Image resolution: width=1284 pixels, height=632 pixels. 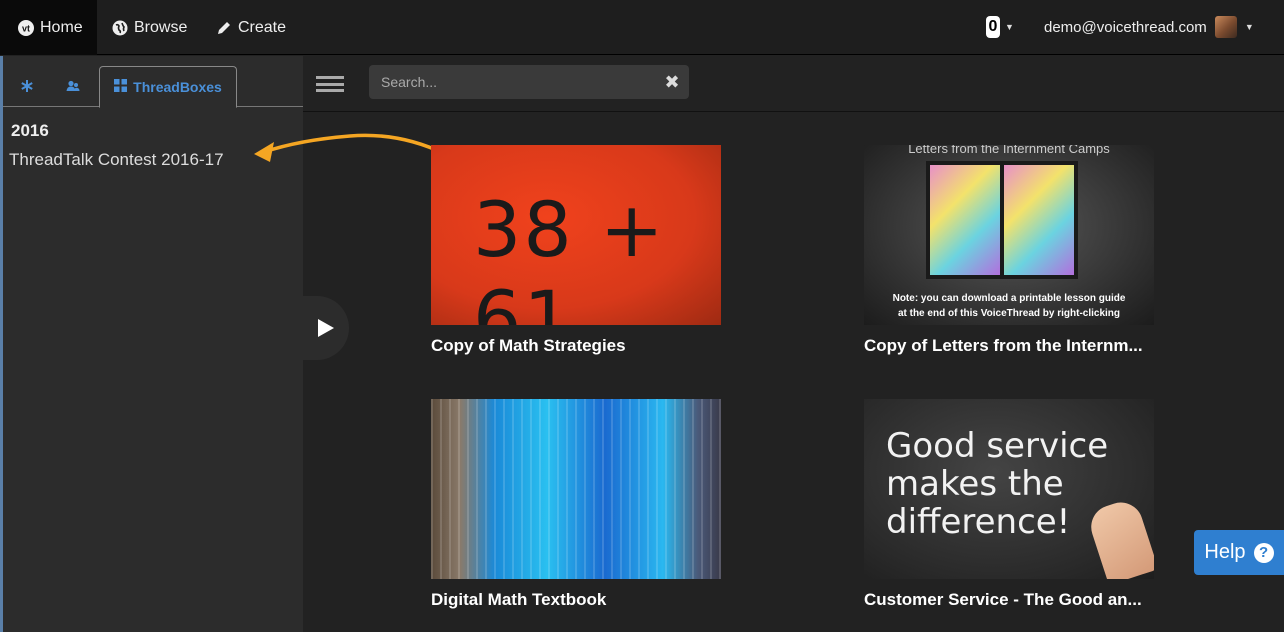 I want to click on thread-title: Digital Math Textbook, so click(x=581, y=600).